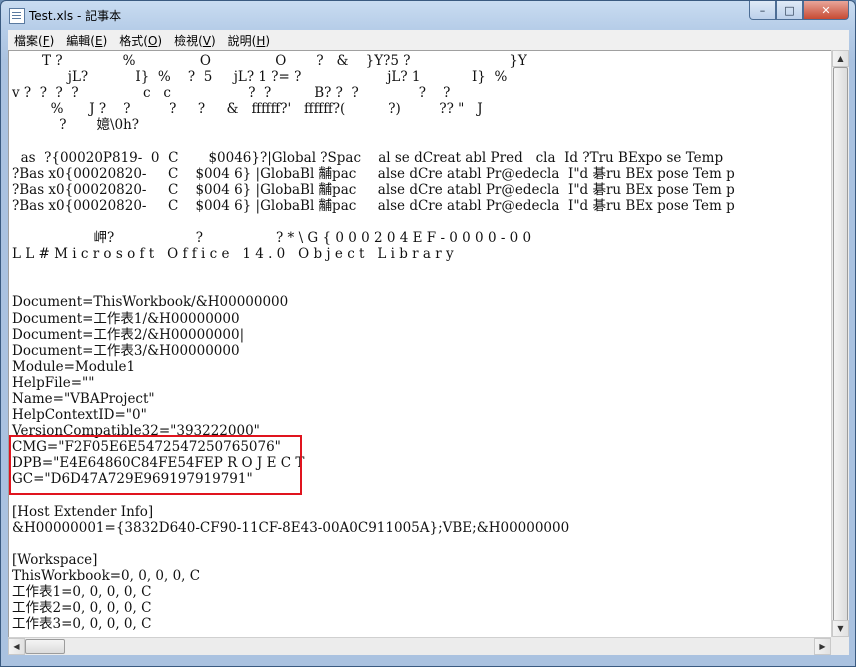 The image size is (856, 667). What do you see at coordinates (75, 16) in the screenshot?
I see `window-title: Test.xls - 記事本` at bounding box center [75, 16].